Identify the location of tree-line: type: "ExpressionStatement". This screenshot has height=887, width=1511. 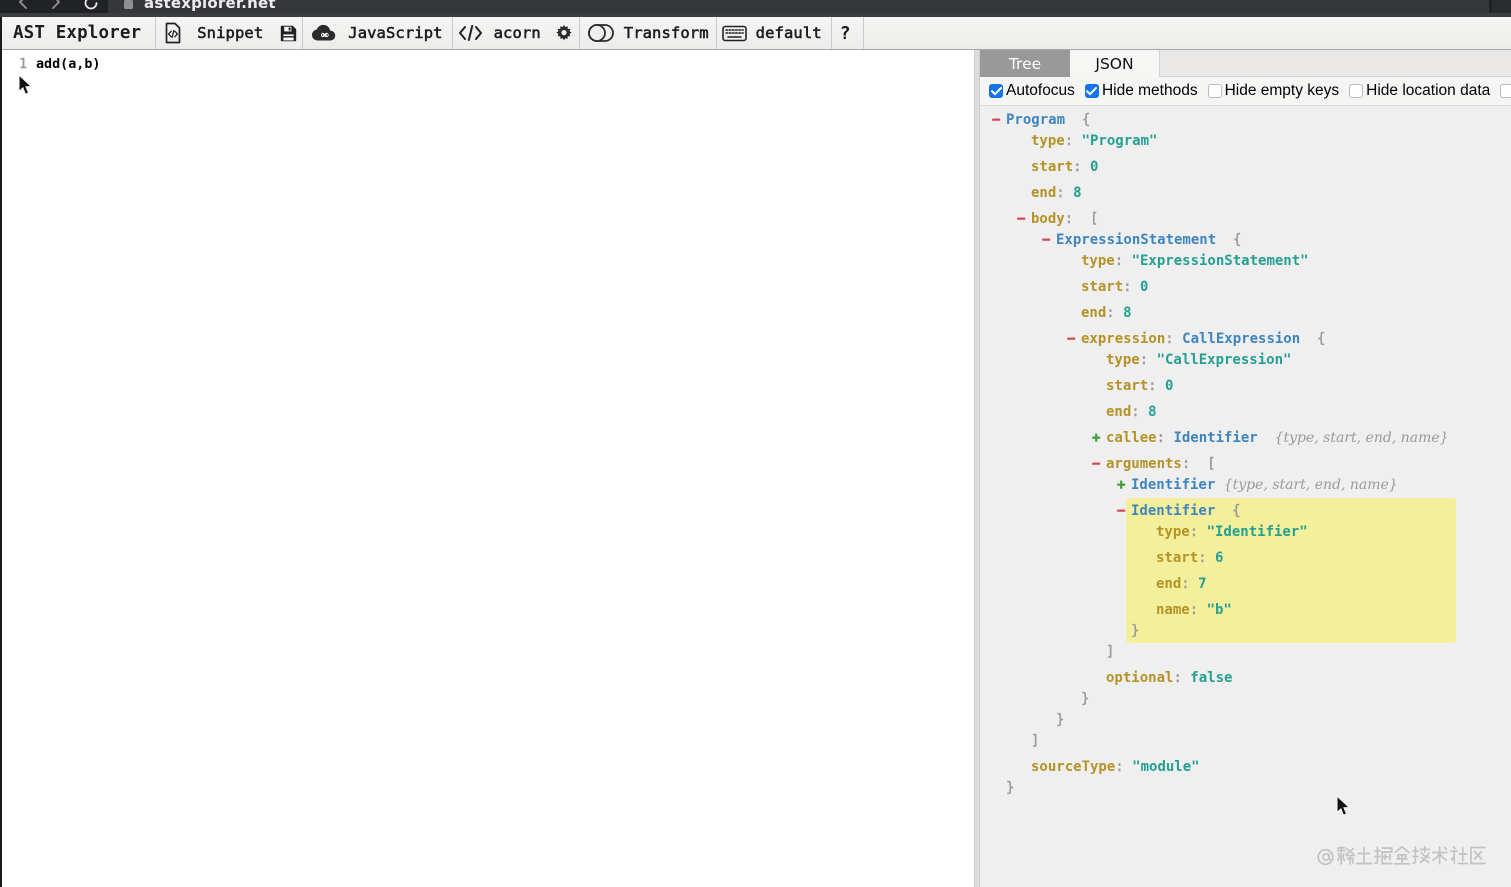
(1231, 261).